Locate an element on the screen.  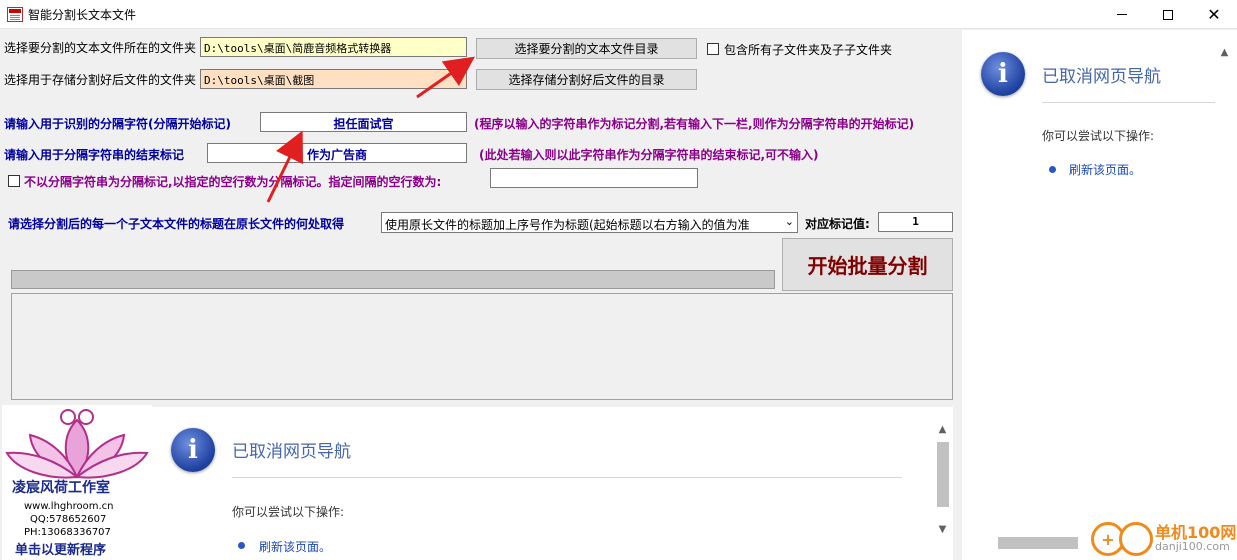
blank-lines-checkbox is located at coordinates (14, 181).